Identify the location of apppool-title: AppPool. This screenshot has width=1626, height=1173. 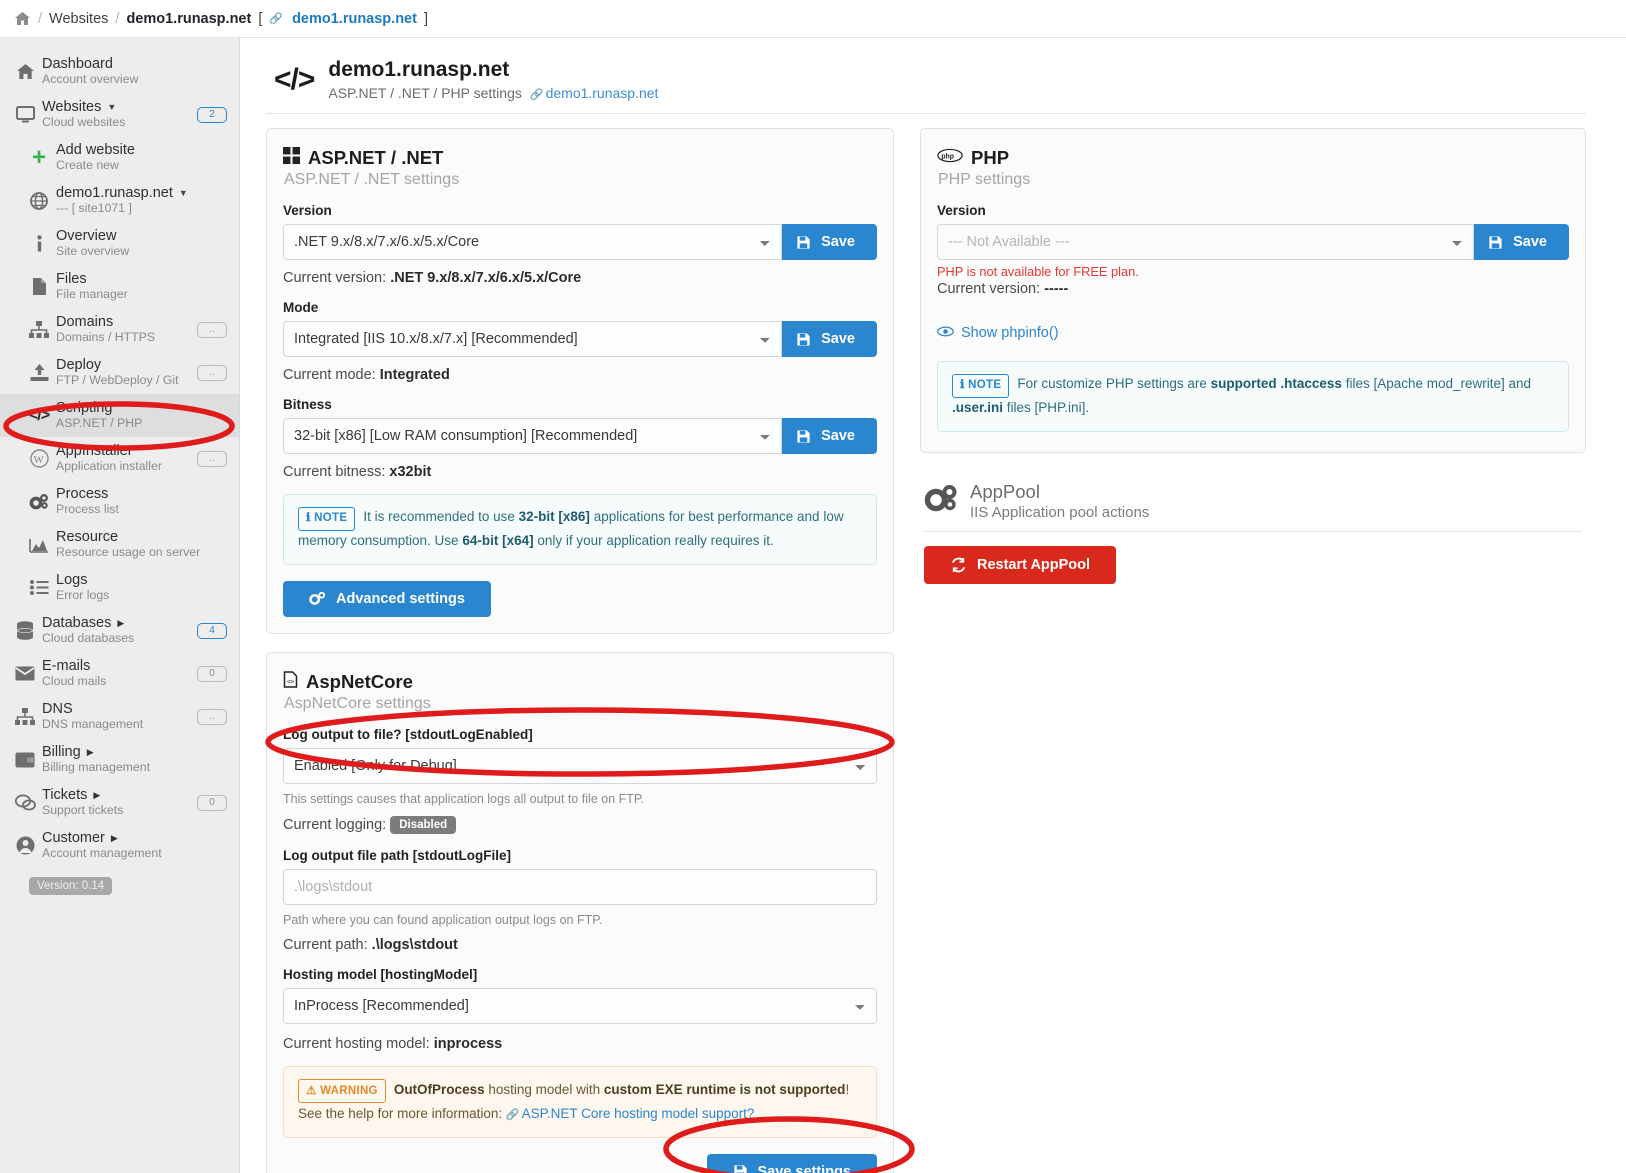
(1005, 491).